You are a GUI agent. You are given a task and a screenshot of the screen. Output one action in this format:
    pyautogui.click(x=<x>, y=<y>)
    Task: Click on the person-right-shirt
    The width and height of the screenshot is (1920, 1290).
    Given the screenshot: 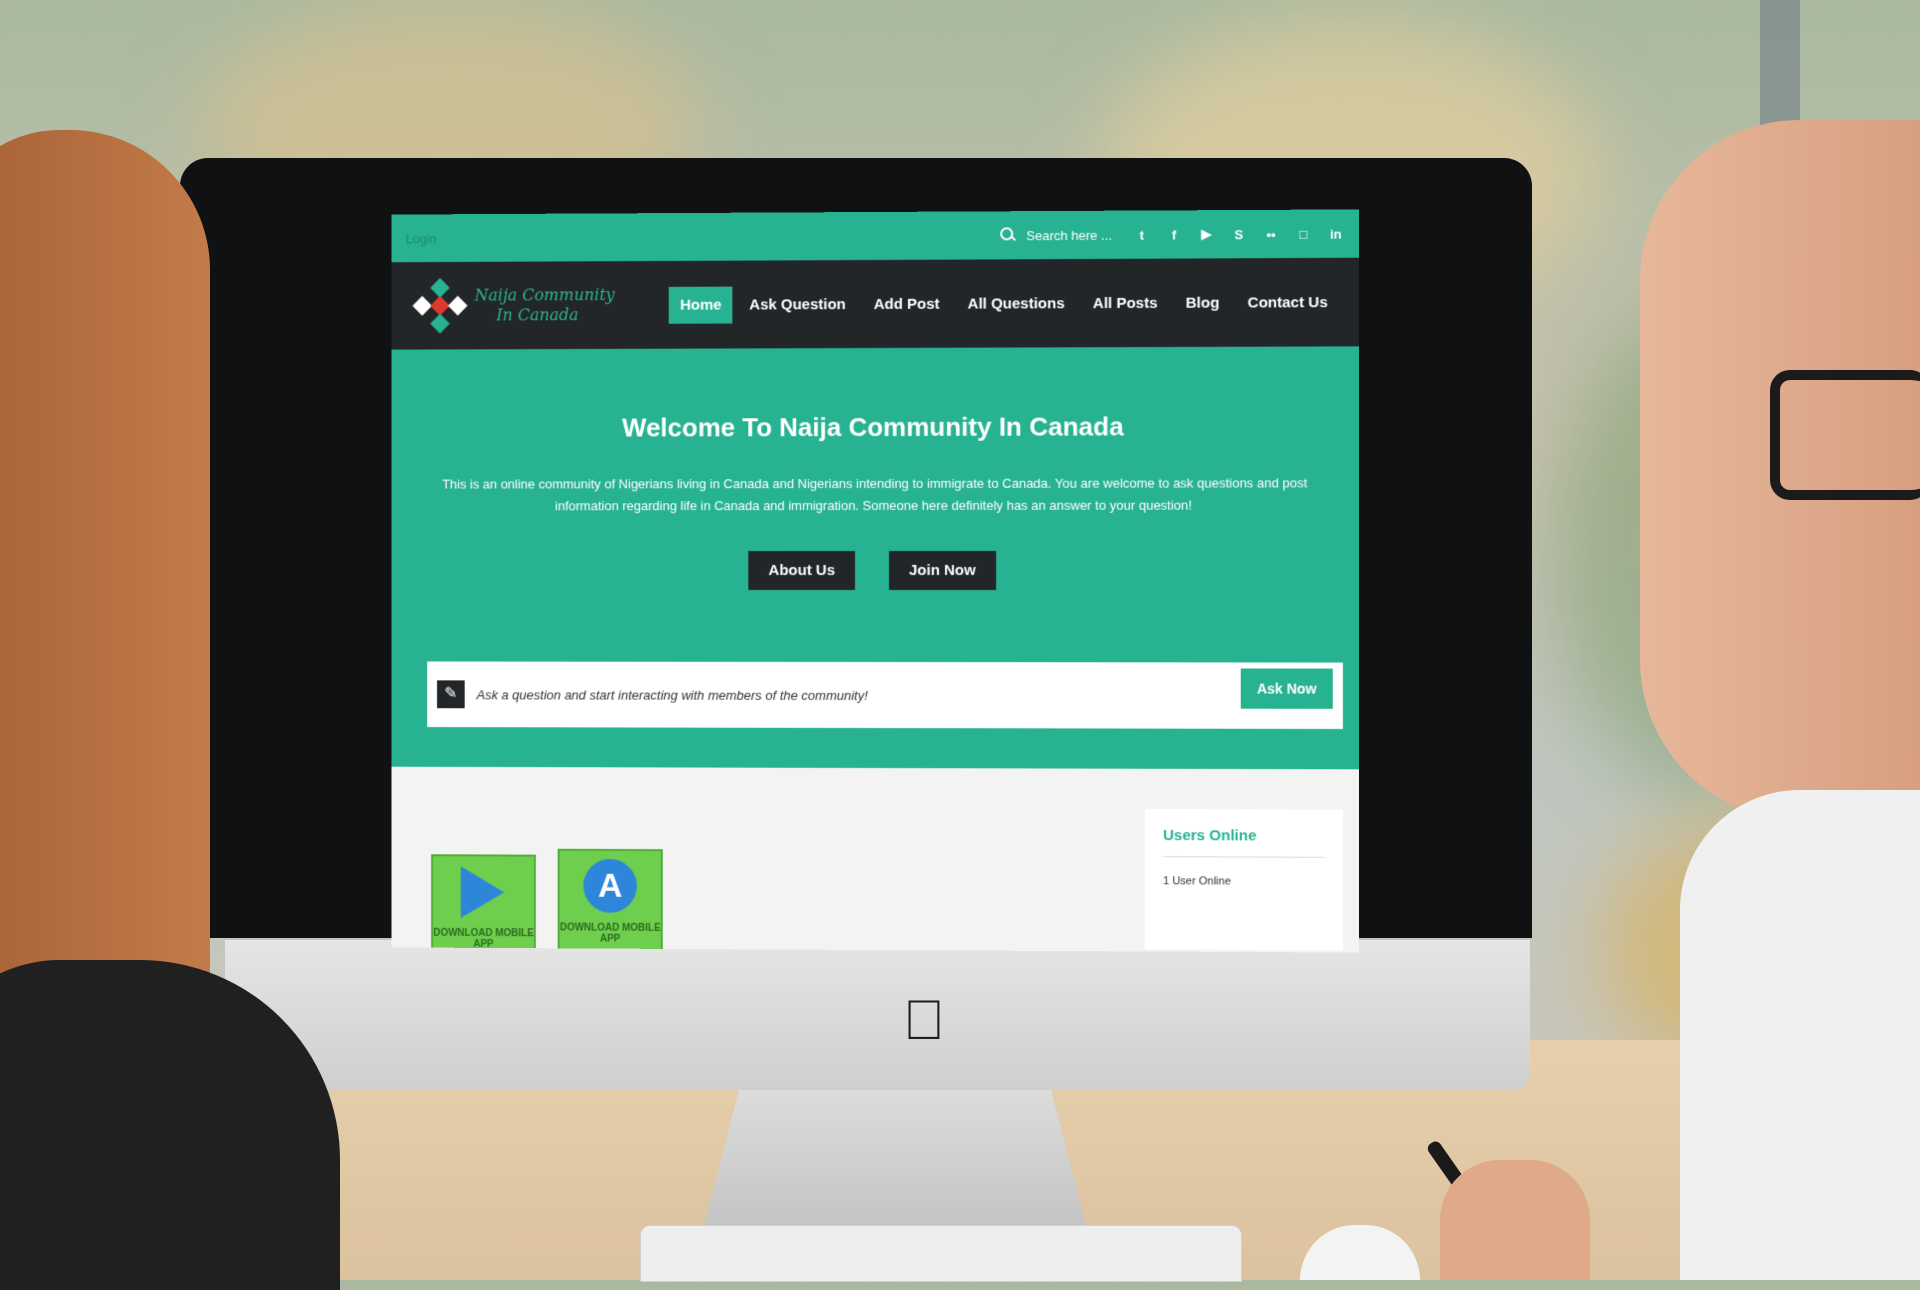 What is the action you would take?
    pyautogui.click(x=1800, y=1035)
    